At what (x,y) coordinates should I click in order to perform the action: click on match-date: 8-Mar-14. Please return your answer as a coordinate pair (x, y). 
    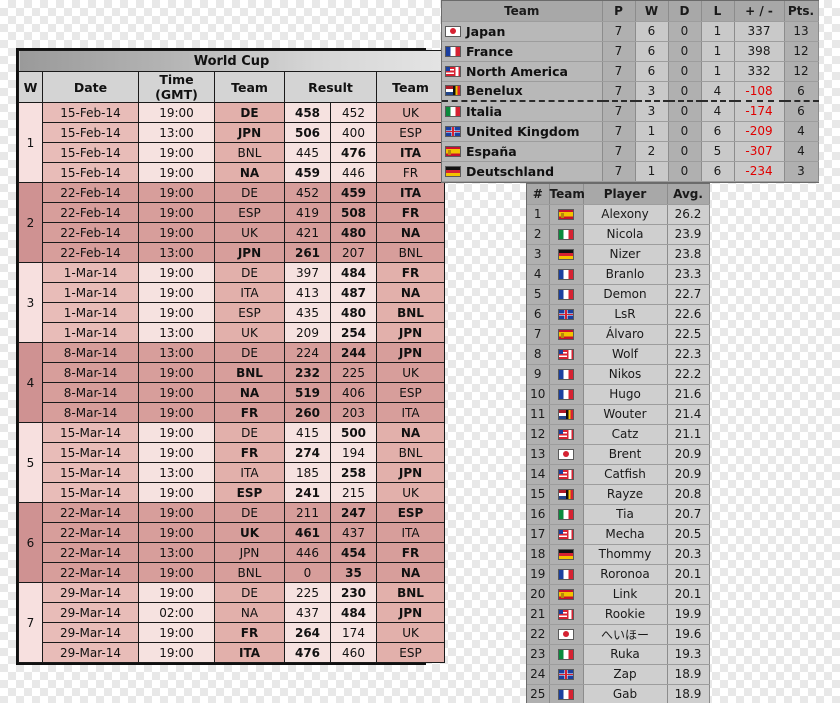
    Looking at the image, I should click on (90, 392).